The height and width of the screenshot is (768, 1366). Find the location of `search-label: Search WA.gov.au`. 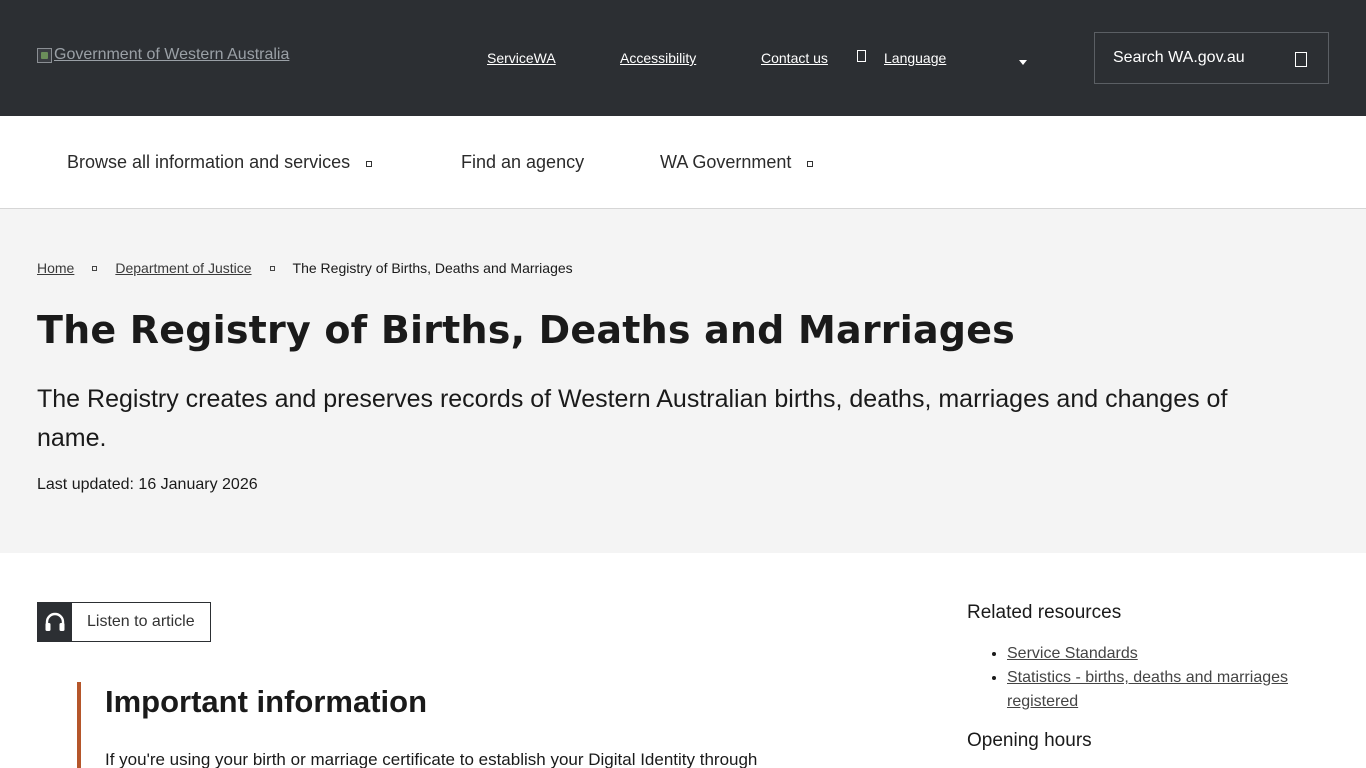

search-label: Search WA.gov.au is located at coordinates (1179, 57).